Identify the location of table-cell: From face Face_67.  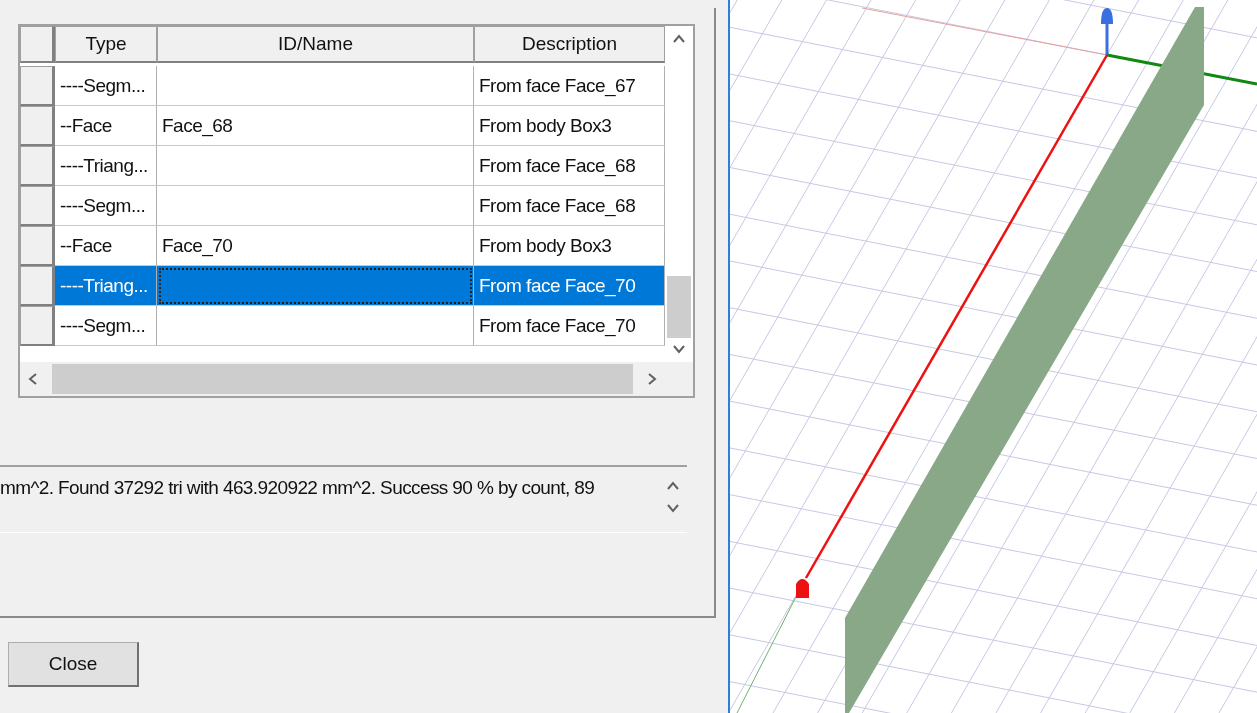
(569, 86).